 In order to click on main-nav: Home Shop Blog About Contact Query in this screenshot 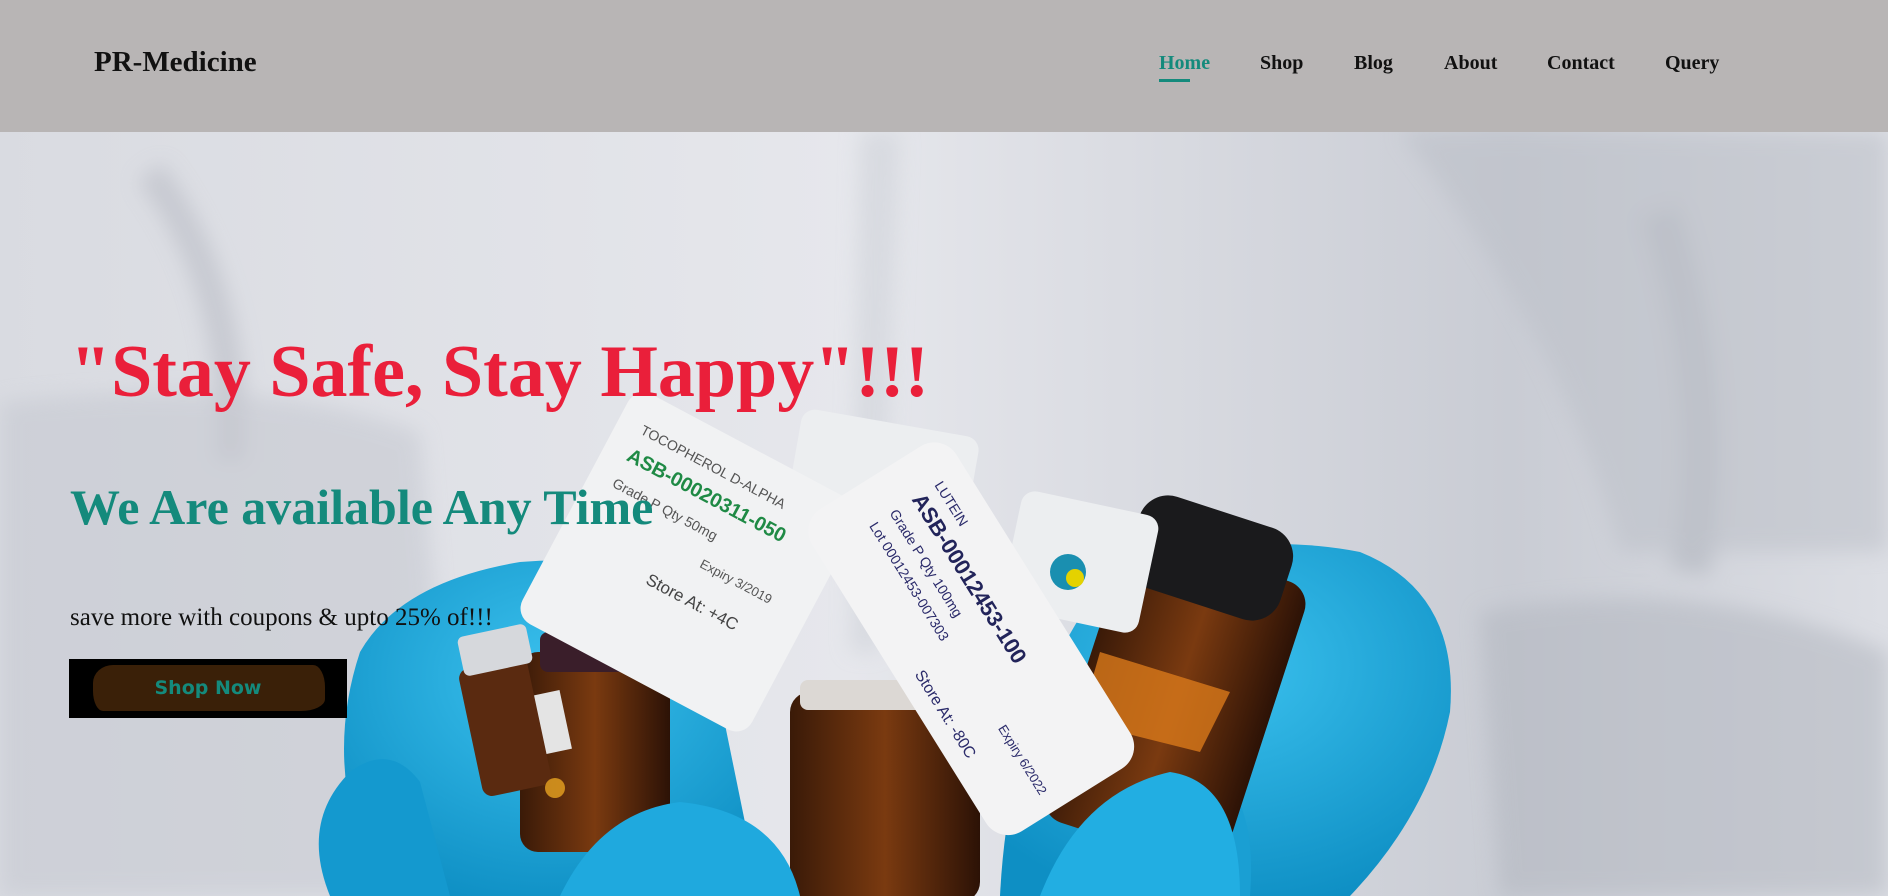, I will do `click(944, 72)`.